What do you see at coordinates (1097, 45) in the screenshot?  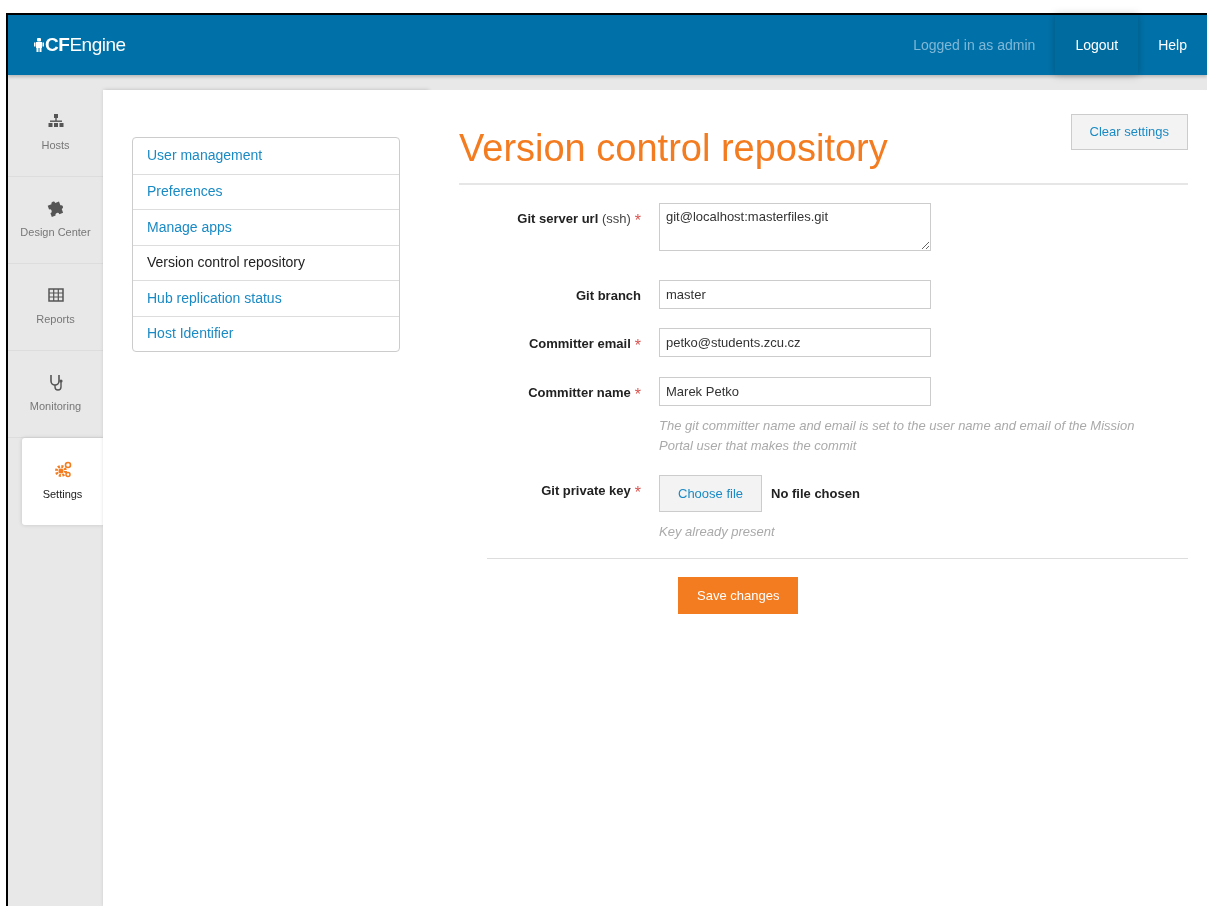 I see `header-link: Logout` at bounding box center [1097, 45].